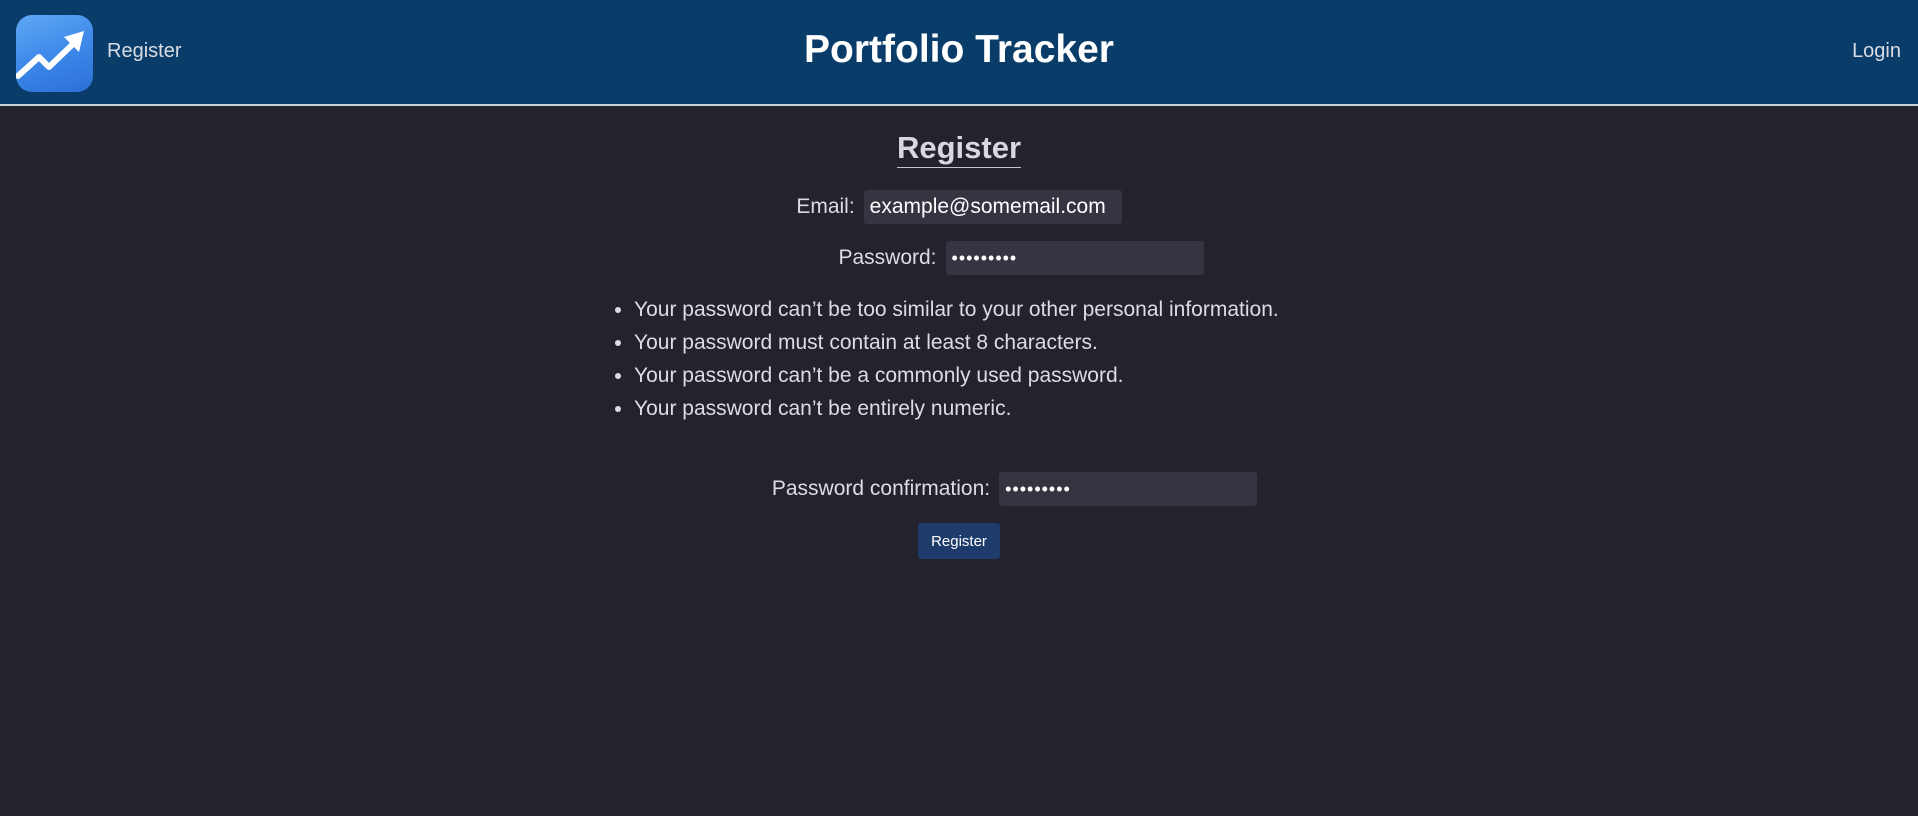  What do you see at coordinates (825, 206) in the screenshot?
I see `email-label: Email:` at bounding box center [825, 206].